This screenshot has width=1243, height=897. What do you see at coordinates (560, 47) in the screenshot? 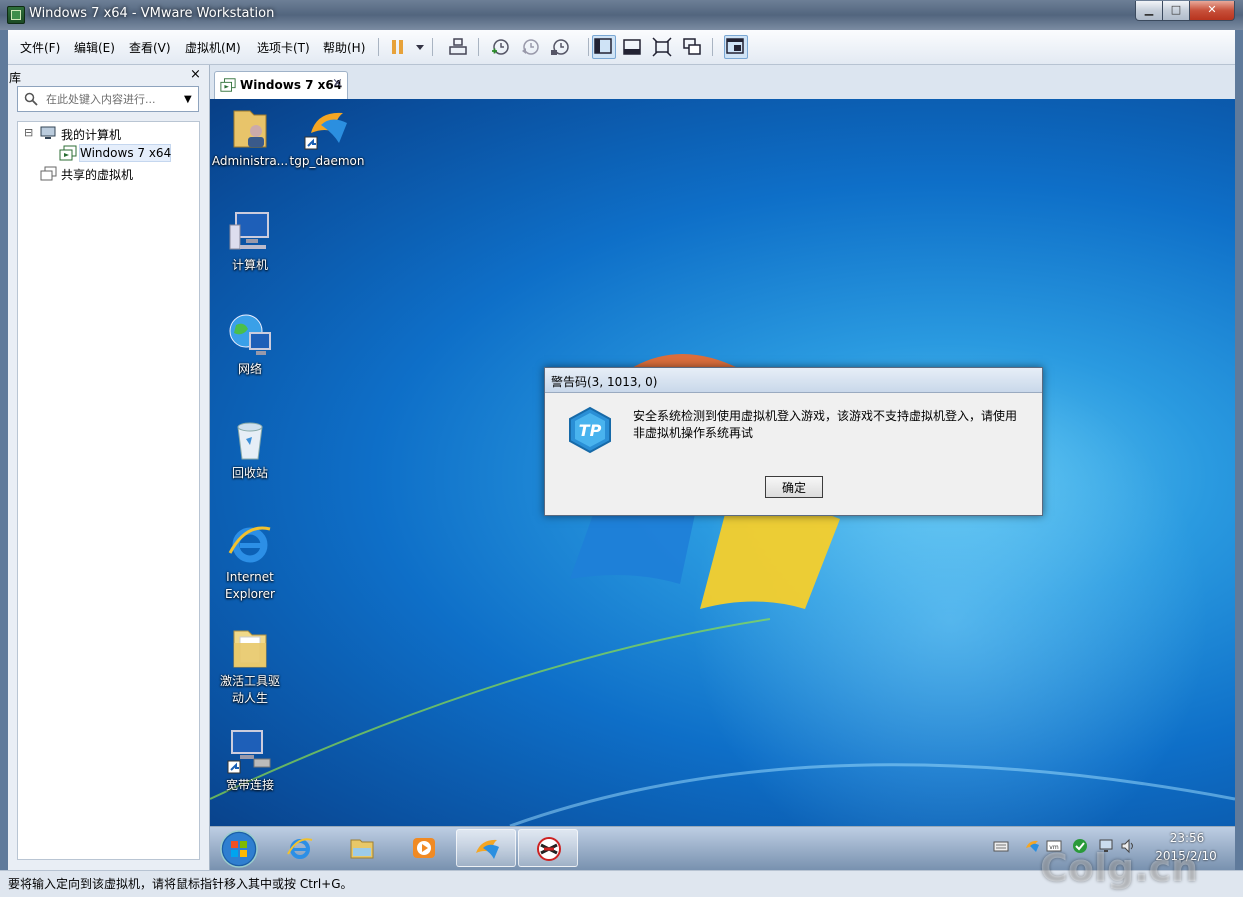
I see `snapshot-manager-icon` at bounding box center [560, 47].